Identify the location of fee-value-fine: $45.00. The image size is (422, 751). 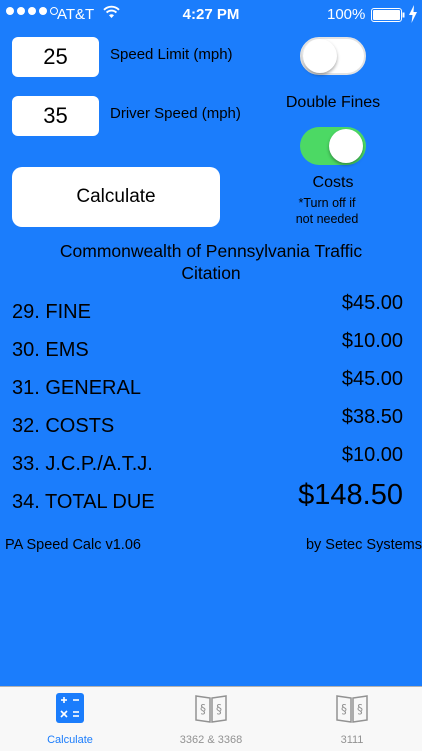
(372, 303).